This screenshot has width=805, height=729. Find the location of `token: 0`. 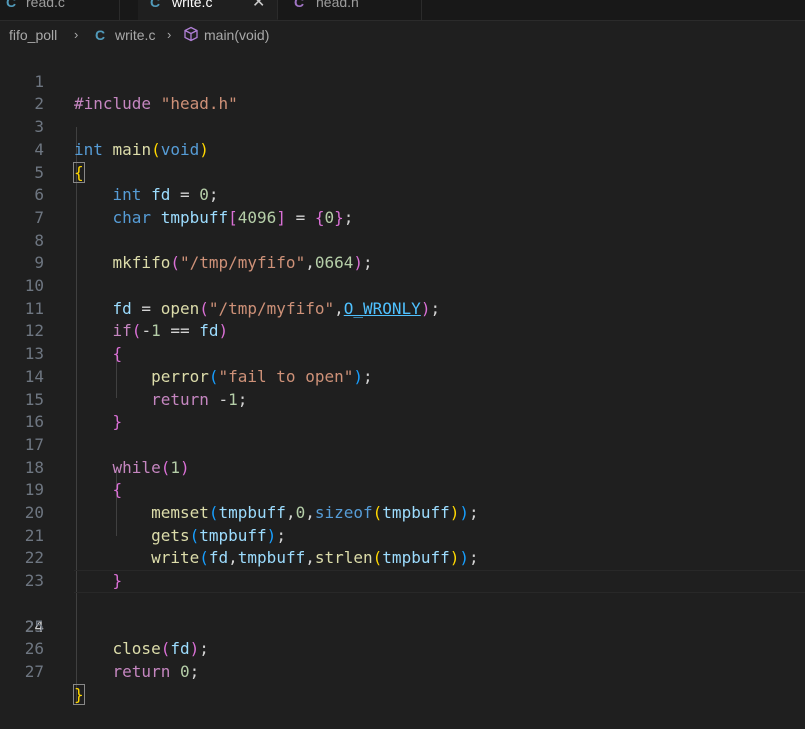

token: 0 is located at coordinates (184, 671).